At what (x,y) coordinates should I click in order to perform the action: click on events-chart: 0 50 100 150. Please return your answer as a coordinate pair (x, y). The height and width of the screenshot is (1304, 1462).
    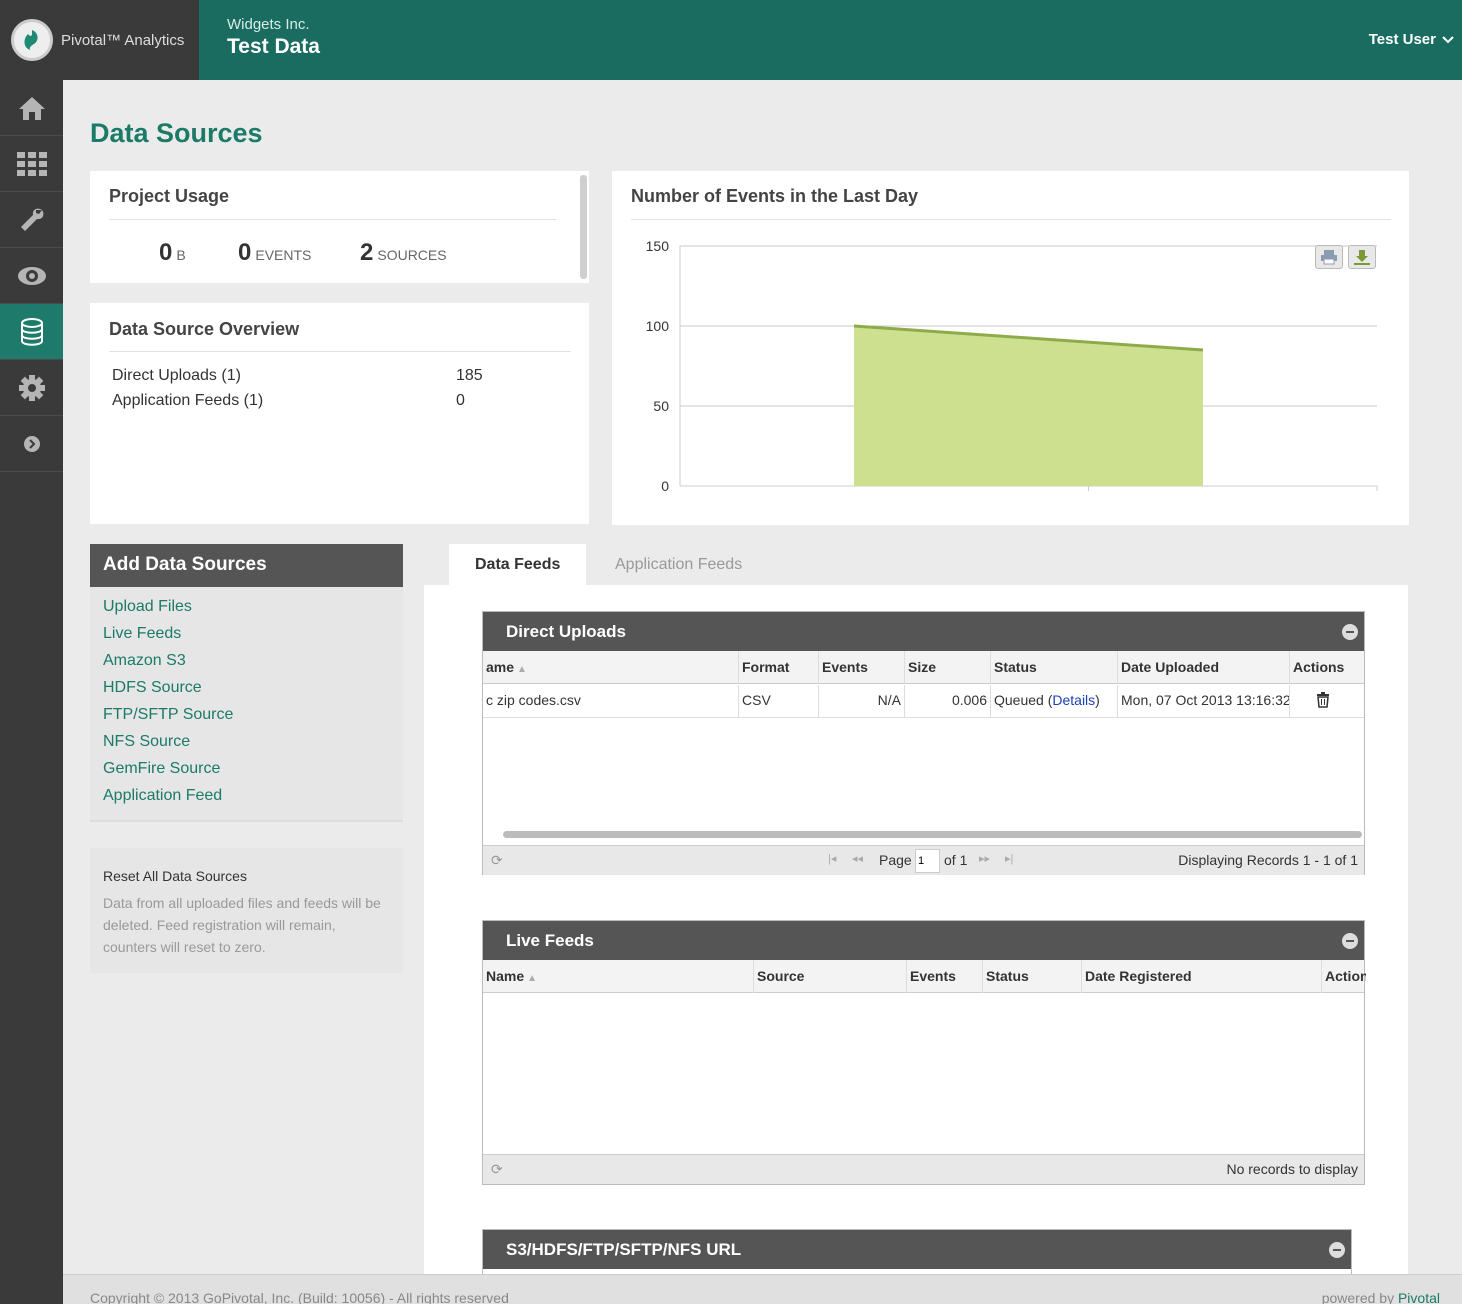
    Looking at the image, I should click on (1012, 366).